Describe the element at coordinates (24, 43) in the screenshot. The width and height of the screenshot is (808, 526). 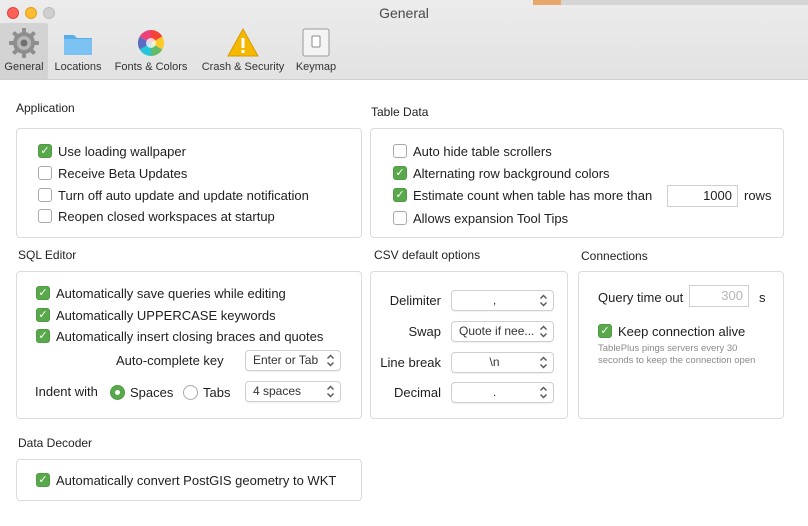
I see `gear-icon` at that location.